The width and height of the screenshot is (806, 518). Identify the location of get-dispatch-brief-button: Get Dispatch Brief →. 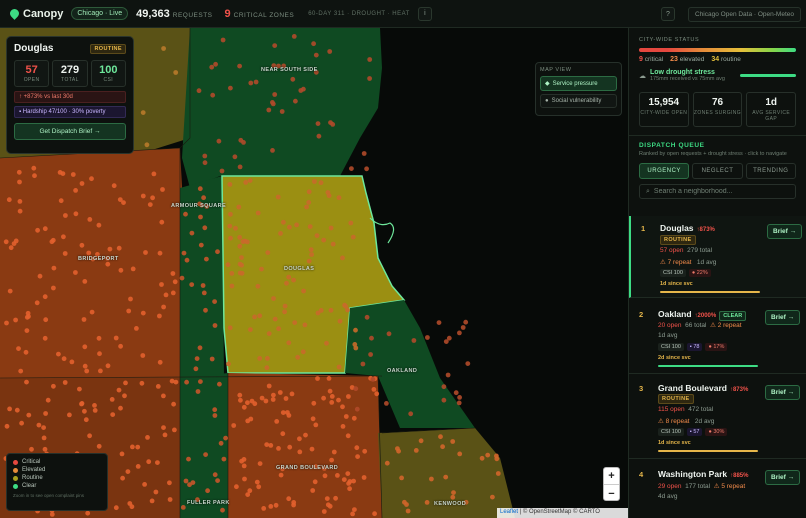
(70, 131).